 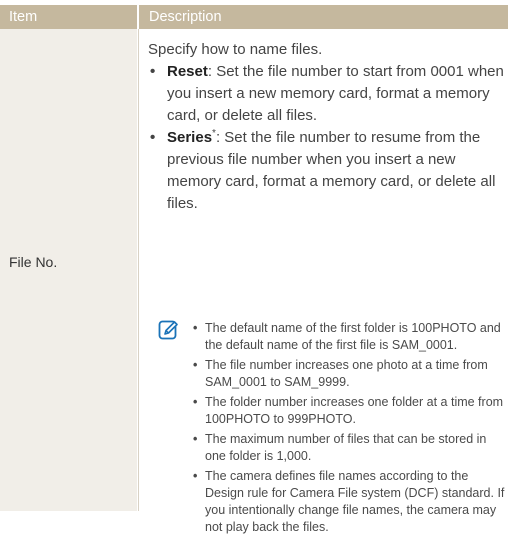 I want to click on table-header: Item Description, so click(x=254, y=17).